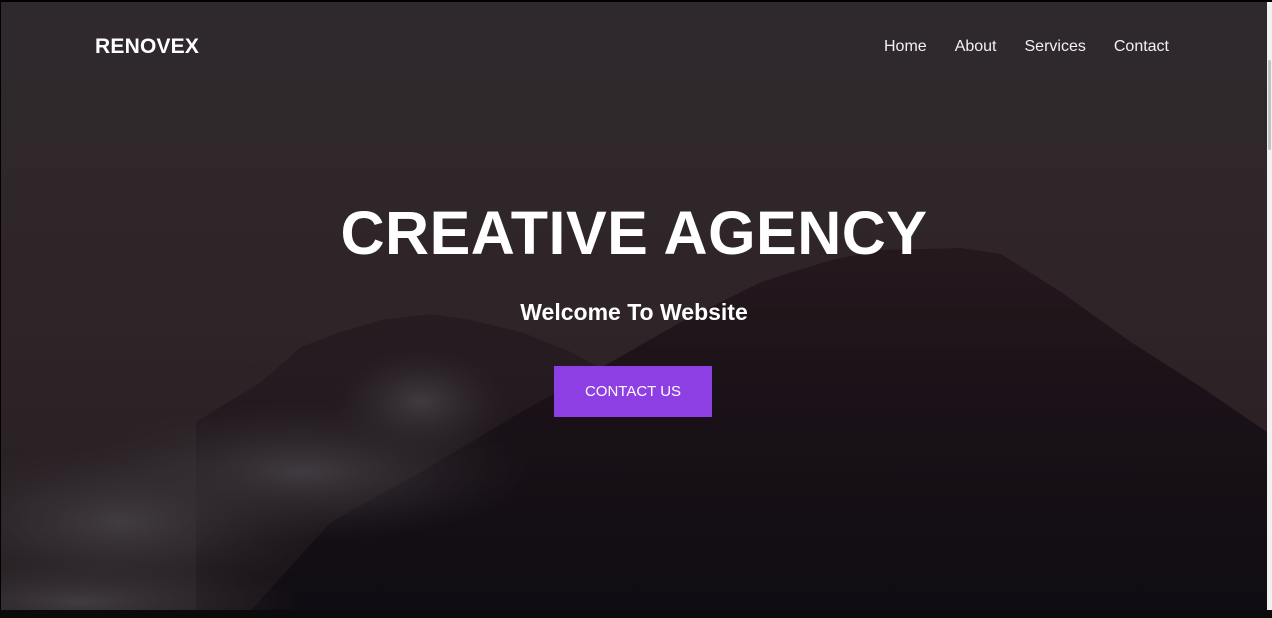 The height and width of the screenshot is (618, 1272). Describe the element at coordinates (147, 47) in the screenshot. I see `site-logo: RENOVEX` at that location.